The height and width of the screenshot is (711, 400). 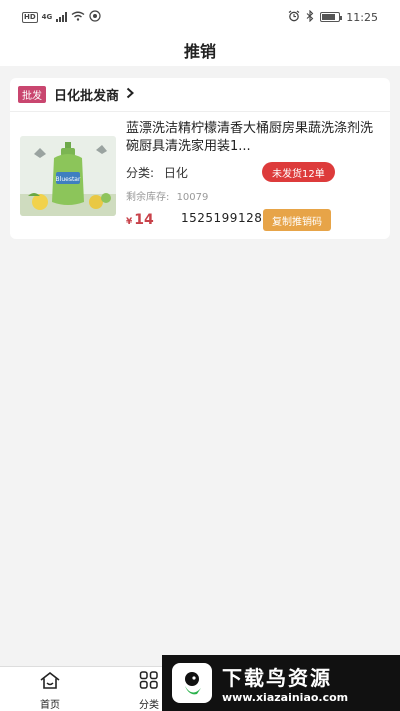 What do you see at coordinates (200, 17) in the screenshot?
I see `status-bar: HD 4G 11:25` at bounding box center [200, 17].